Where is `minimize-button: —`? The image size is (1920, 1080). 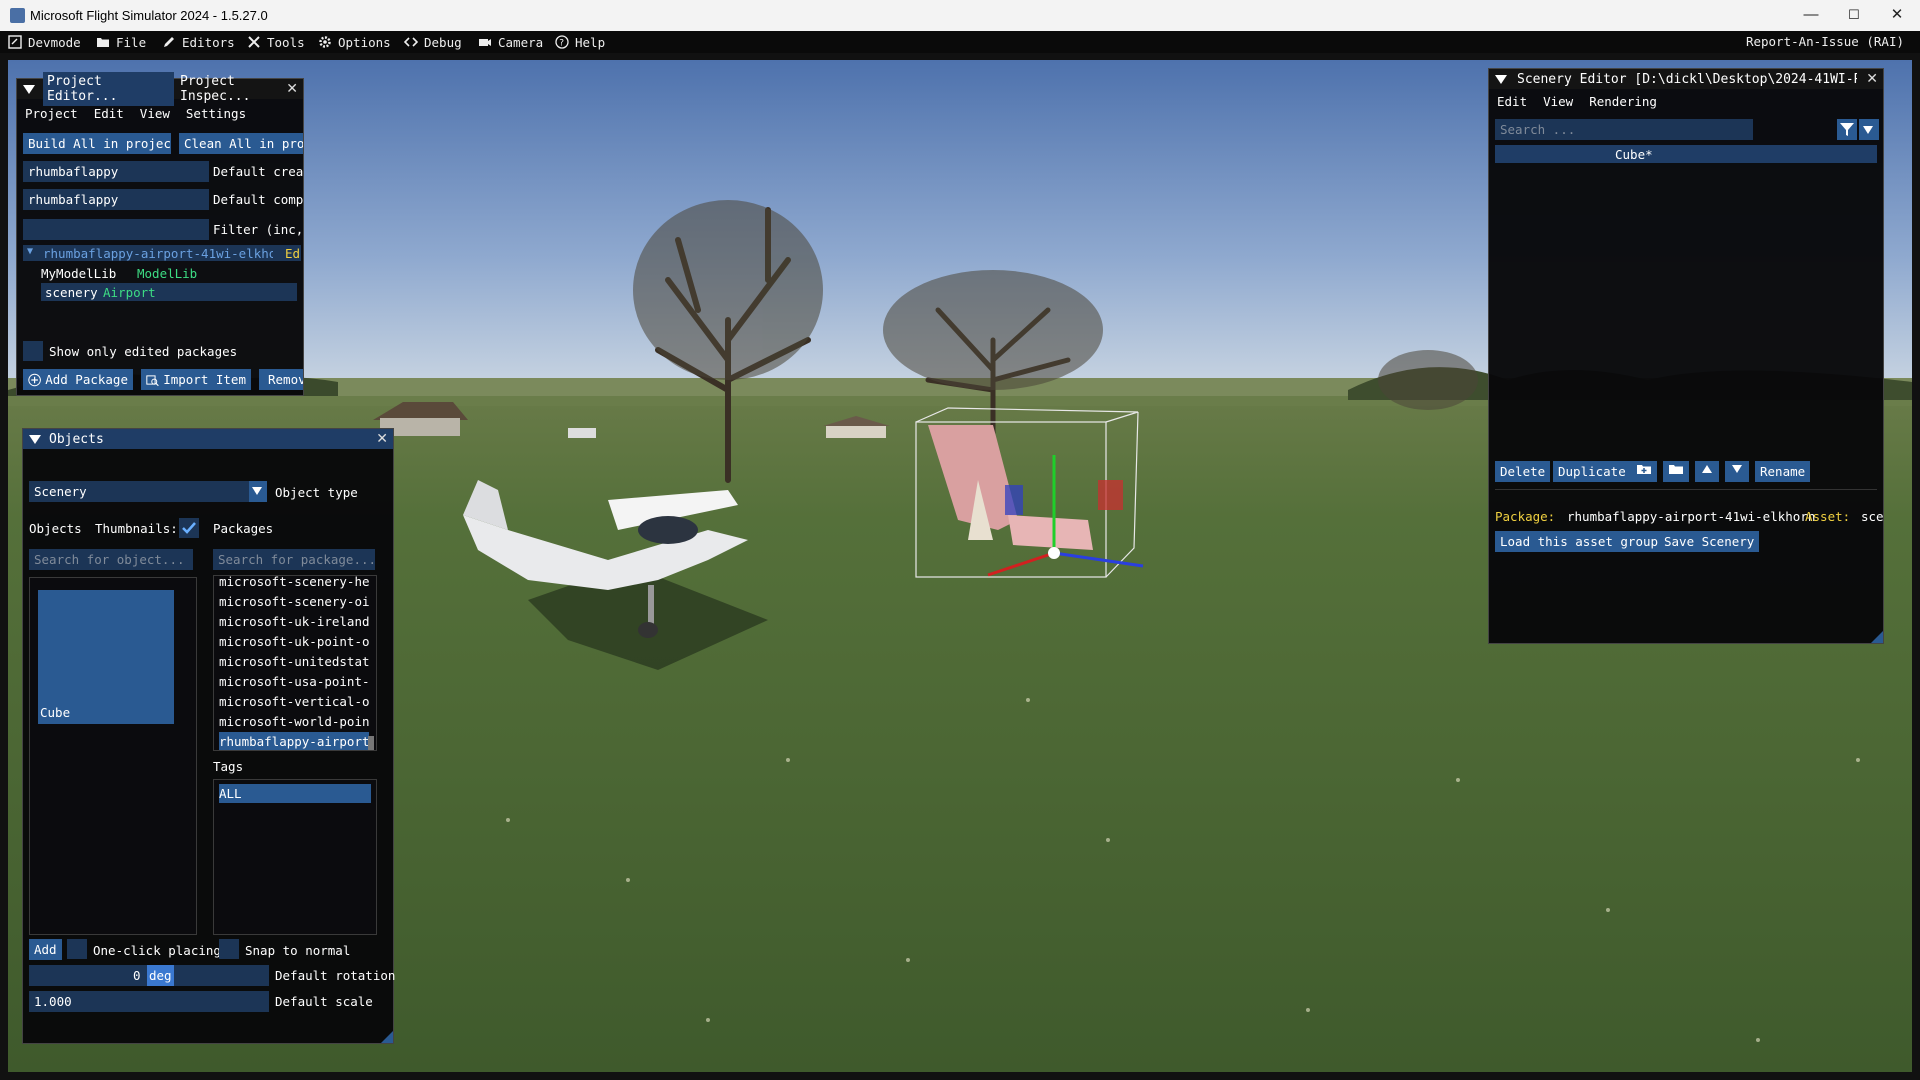
minimize-button: — is located at coordinates (1811, 15).